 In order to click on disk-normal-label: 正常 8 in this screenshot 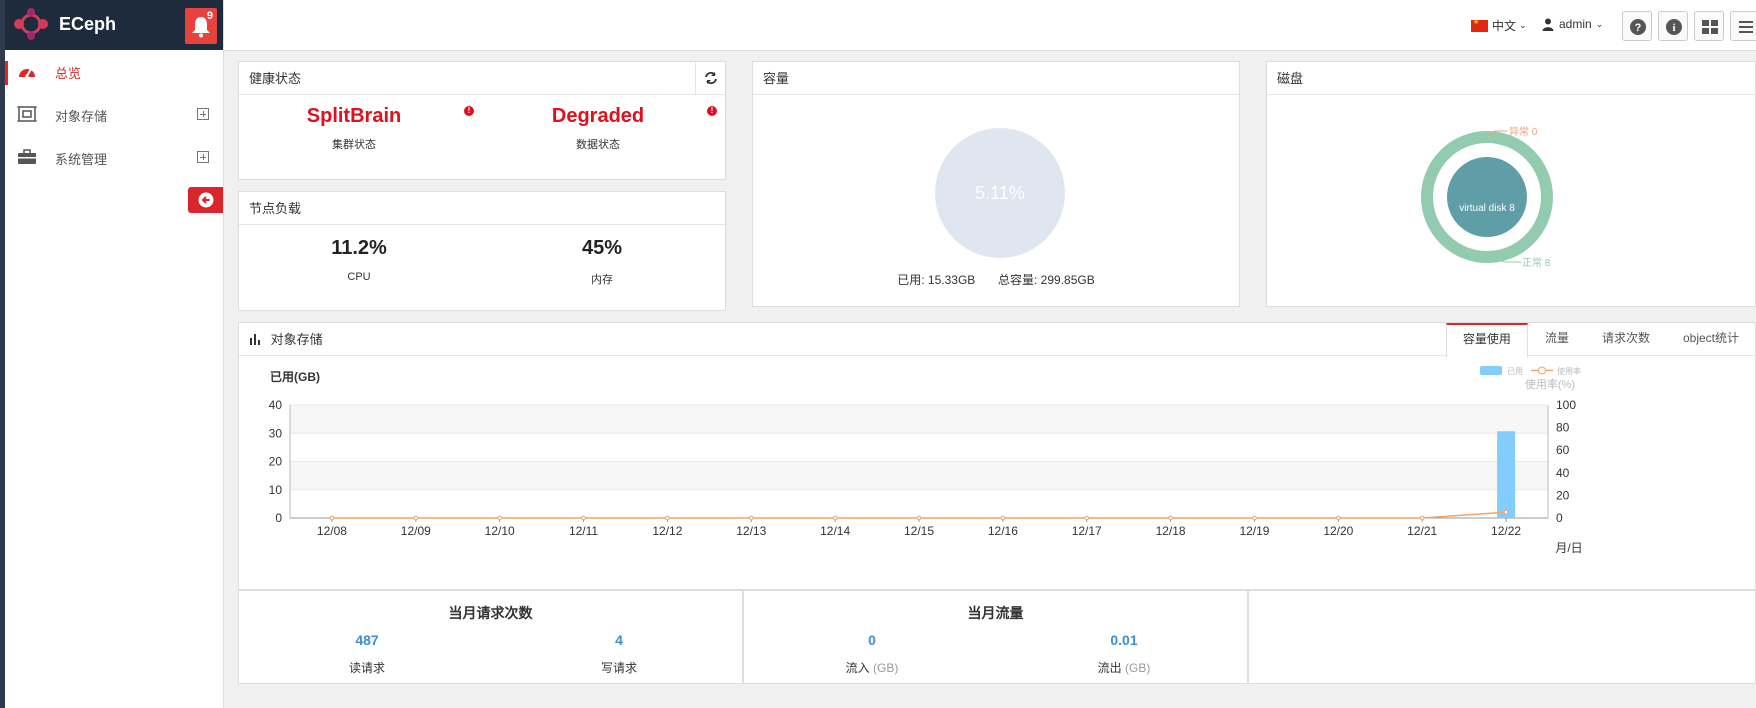, I will do `click(1536, 262)`.